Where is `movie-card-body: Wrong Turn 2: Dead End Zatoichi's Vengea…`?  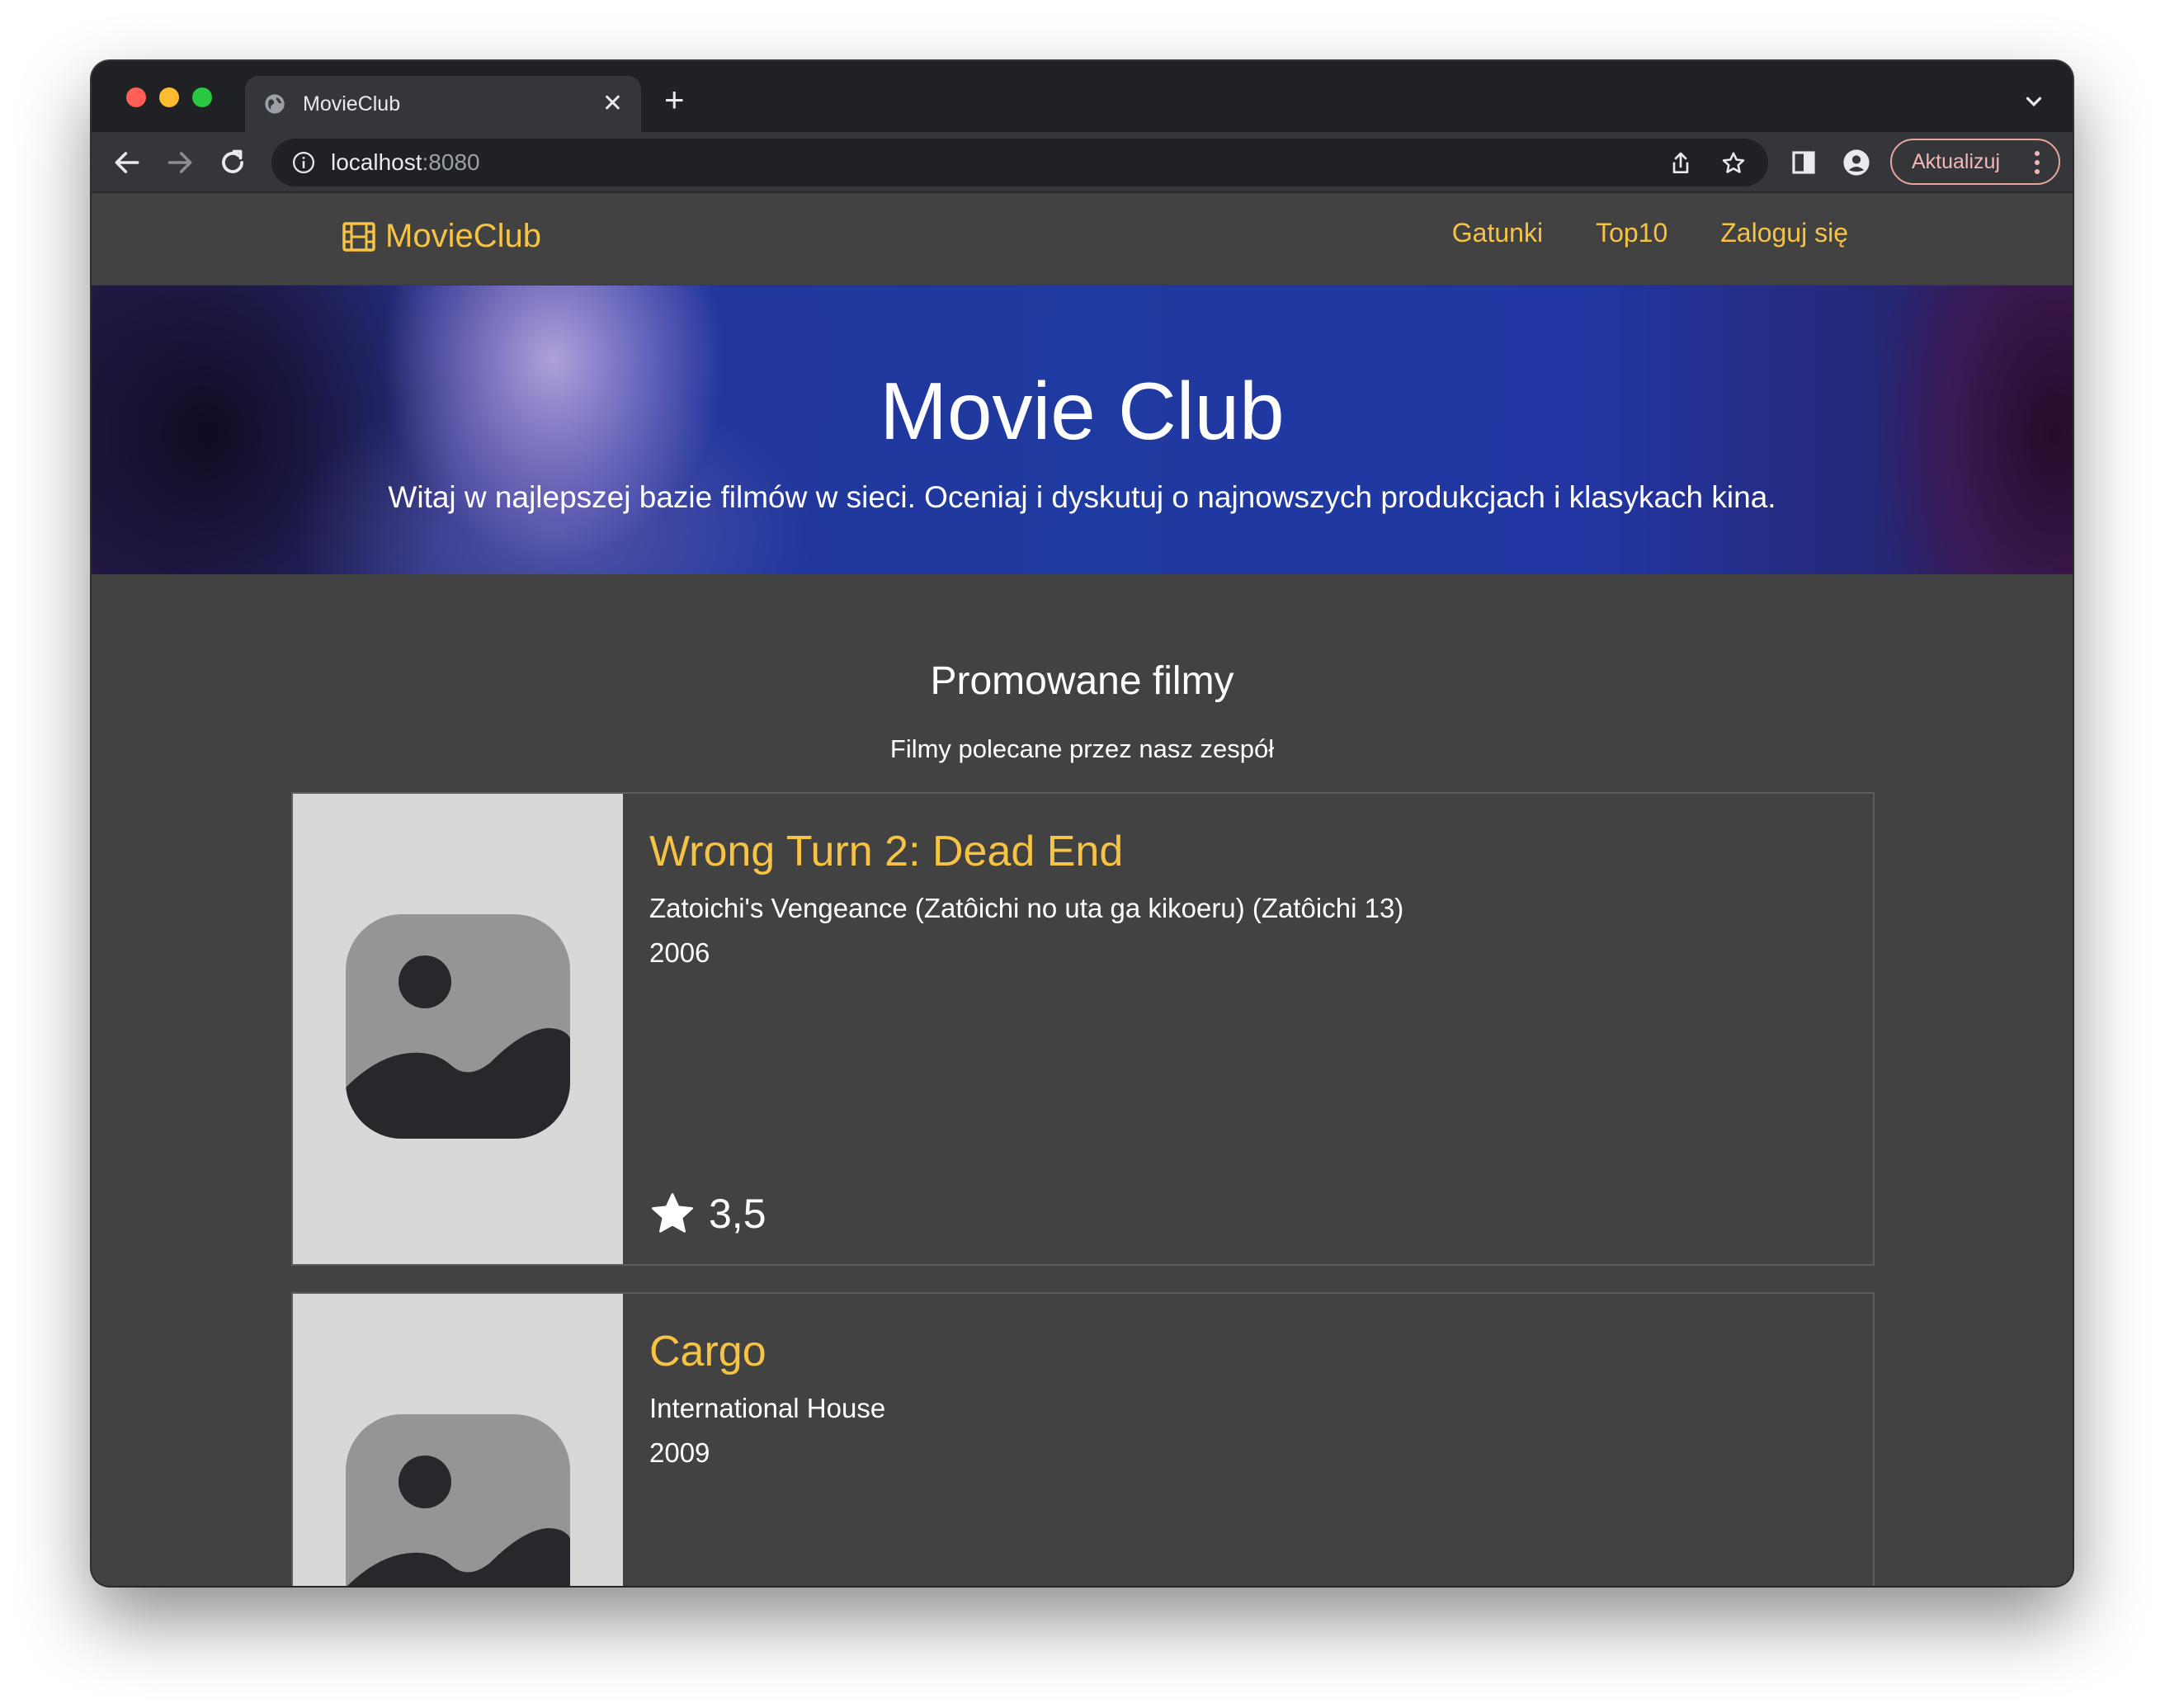
movie-card-body: Wrong Turn 2: Dead End Zatoichi's Vengea… is located at coordinates (1252, 898).